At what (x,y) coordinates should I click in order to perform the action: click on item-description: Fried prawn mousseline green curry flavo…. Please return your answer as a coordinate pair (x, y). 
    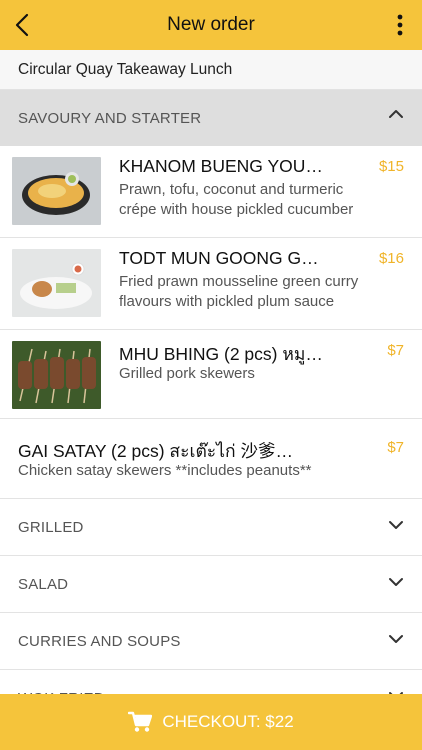
    Looking at the image, I should click on (239, 291).